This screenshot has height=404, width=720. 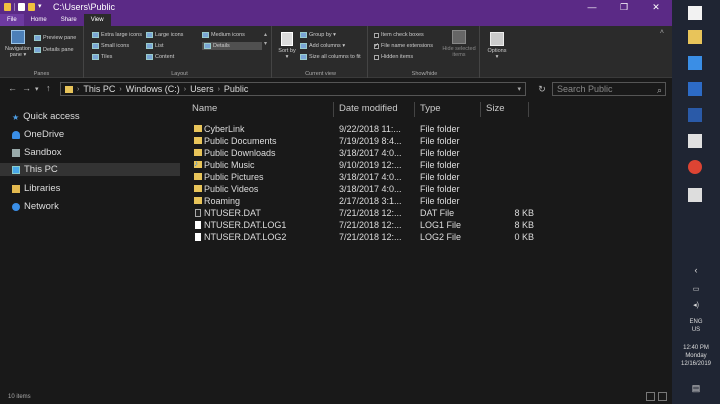 What do you see at coordinates (18, 44) in the screenshot?
I see `navigation-pane-button: Navigation pane ▾` at bounding box center [18, 44].